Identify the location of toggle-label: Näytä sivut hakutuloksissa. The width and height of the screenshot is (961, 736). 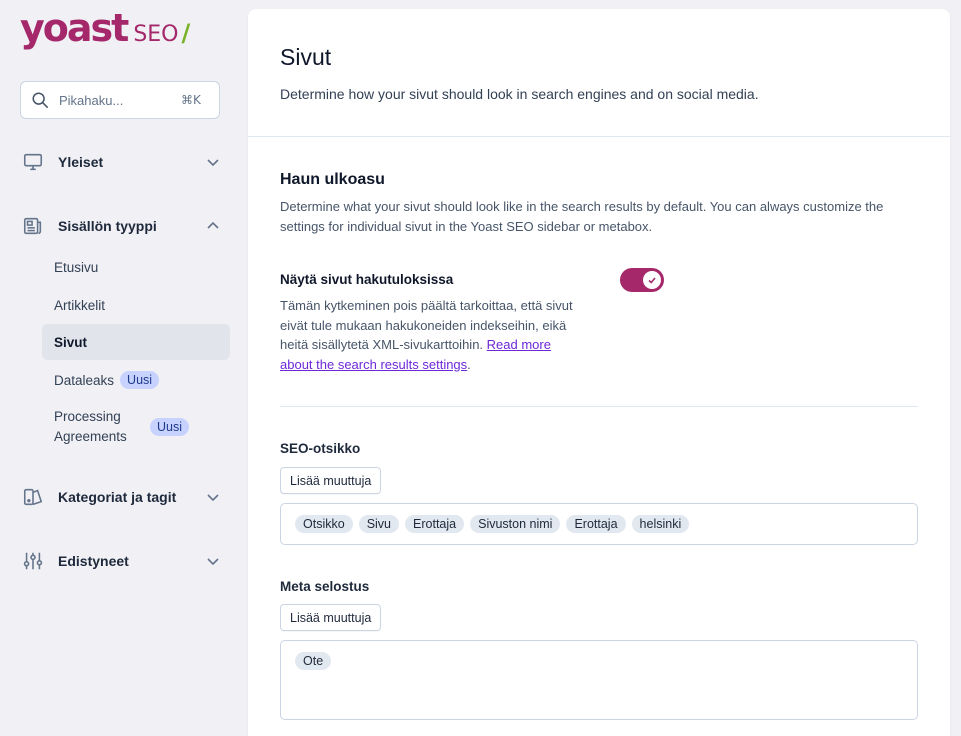
(367, 279).